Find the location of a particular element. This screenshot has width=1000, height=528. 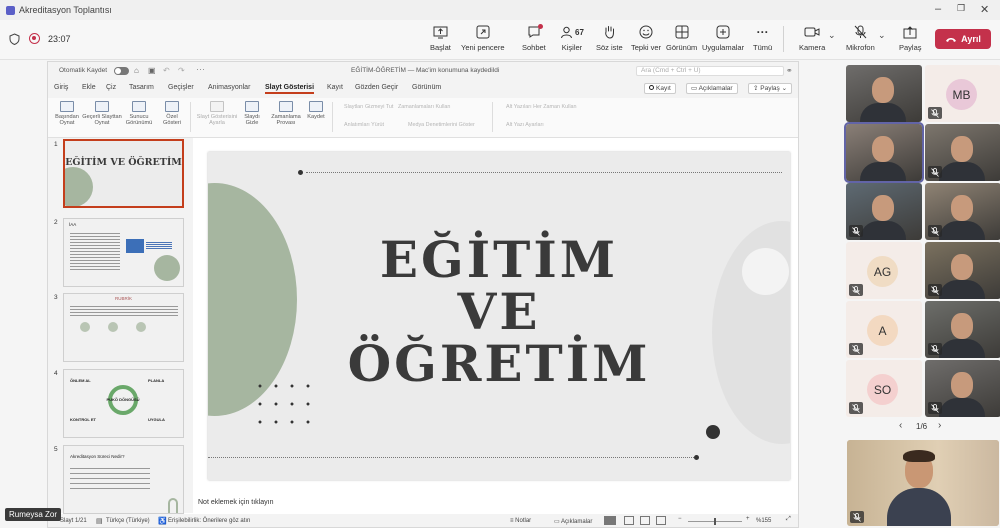

collaboration-icon: ⚭ is located at coordinates (789, 70).